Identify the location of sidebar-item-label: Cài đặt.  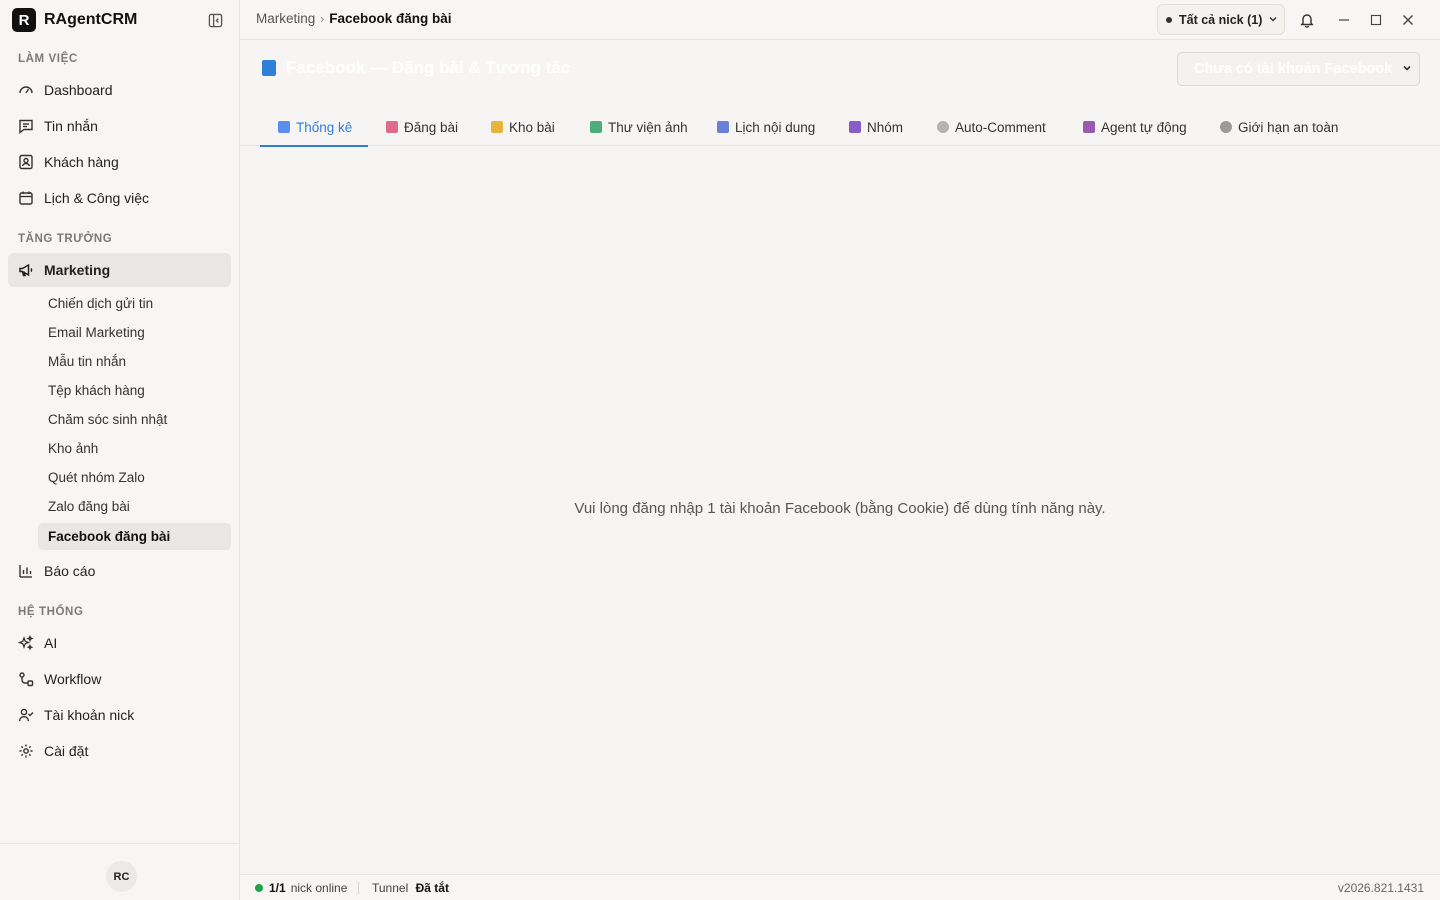
(66, 751).